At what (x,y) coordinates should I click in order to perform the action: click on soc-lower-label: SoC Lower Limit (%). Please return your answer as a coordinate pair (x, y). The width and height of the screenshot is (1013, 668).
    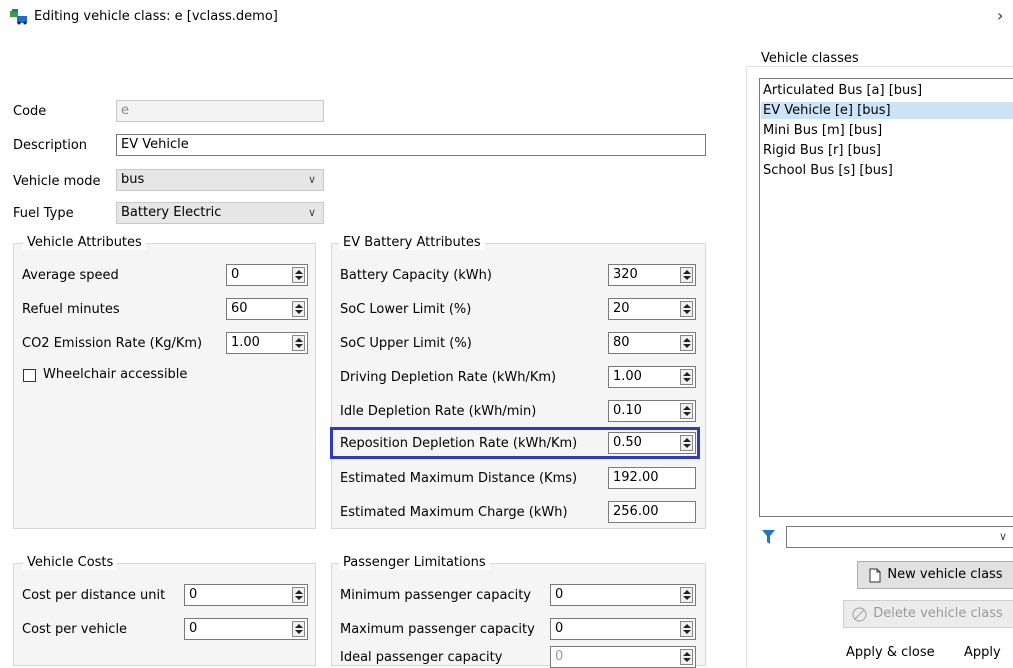
    Looking at the image, I should click on (406, 309).